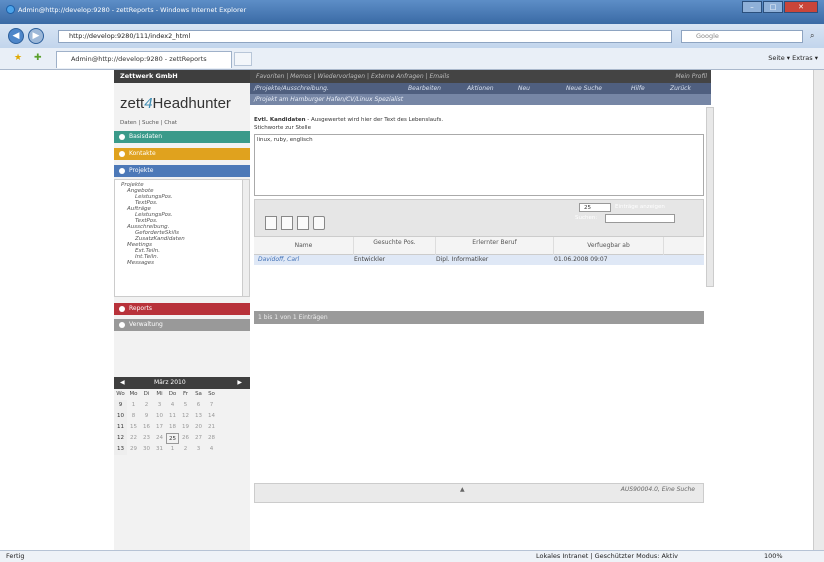 This screenshot has height=562, width=824. What do you see at coordinates (122, 383) in the screenshot?
I see `prev-month-icon: ◀` at bounding box center [122, 383].